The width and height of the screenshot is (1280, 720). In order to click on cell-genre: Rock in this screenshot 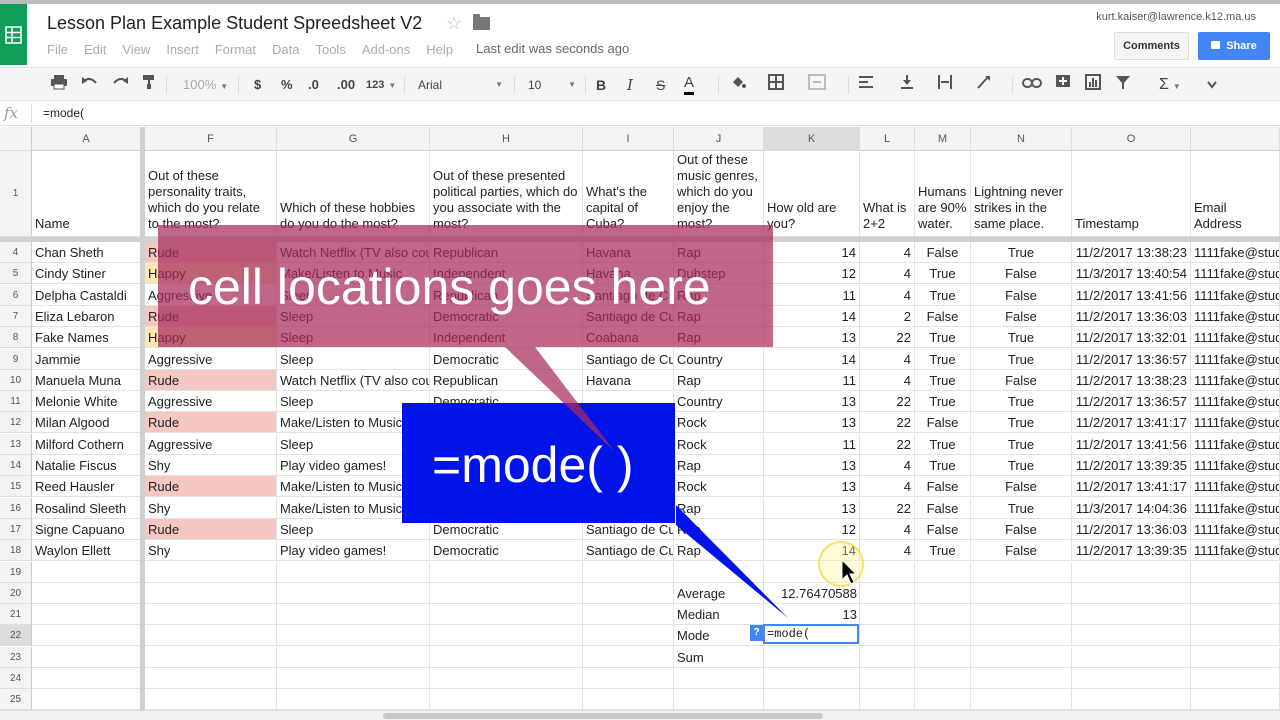, I will do `click(719, 444)`.